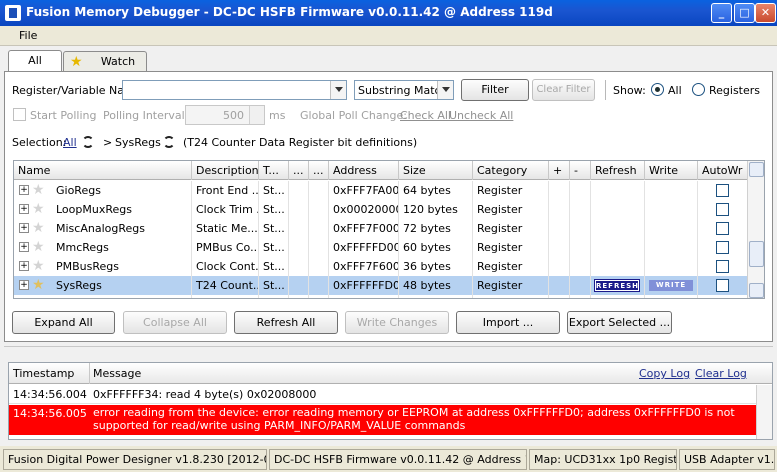  What do you see at coordinates (618, 170) in the screenshot?
I see `grid-header-col-refresh: Refresh` at bounding box center [618, 170].